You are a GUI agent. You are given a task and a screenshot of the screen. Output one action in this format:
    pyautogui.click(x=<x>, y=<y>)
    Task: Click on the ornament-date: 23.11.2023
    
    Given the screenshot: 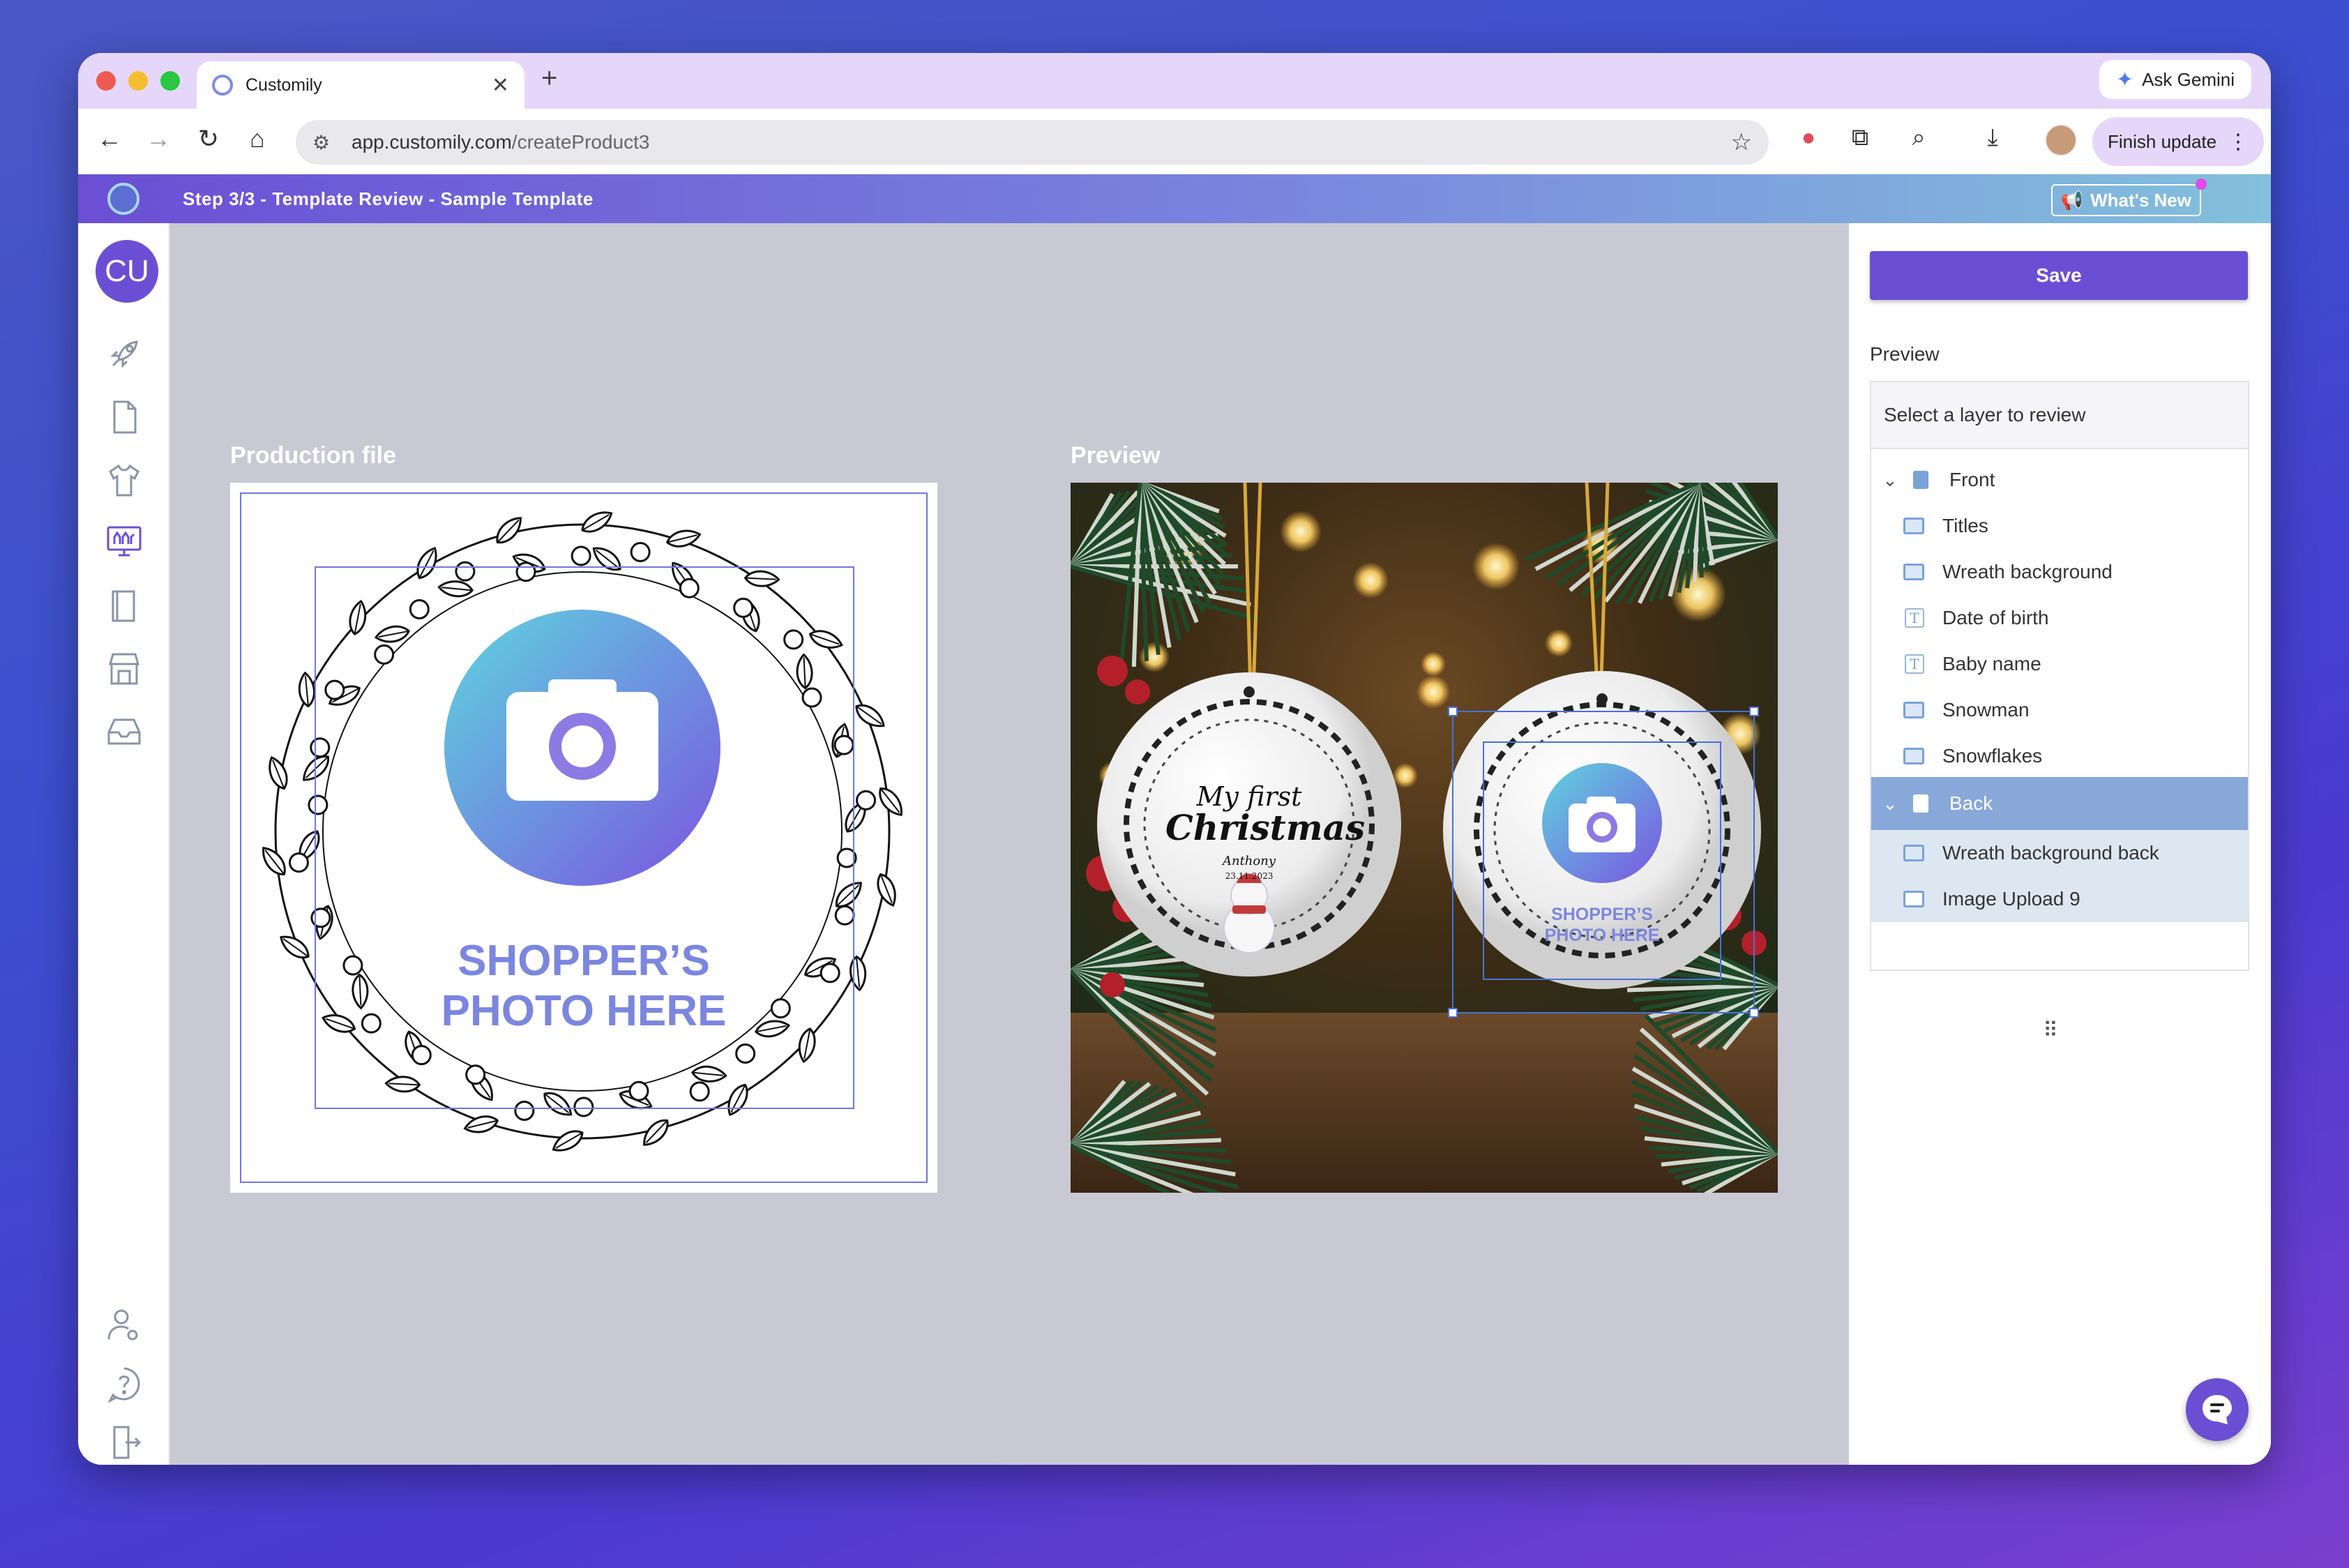 What is the action you would take?
    pyautogui.click(x=1250, y=876)
    